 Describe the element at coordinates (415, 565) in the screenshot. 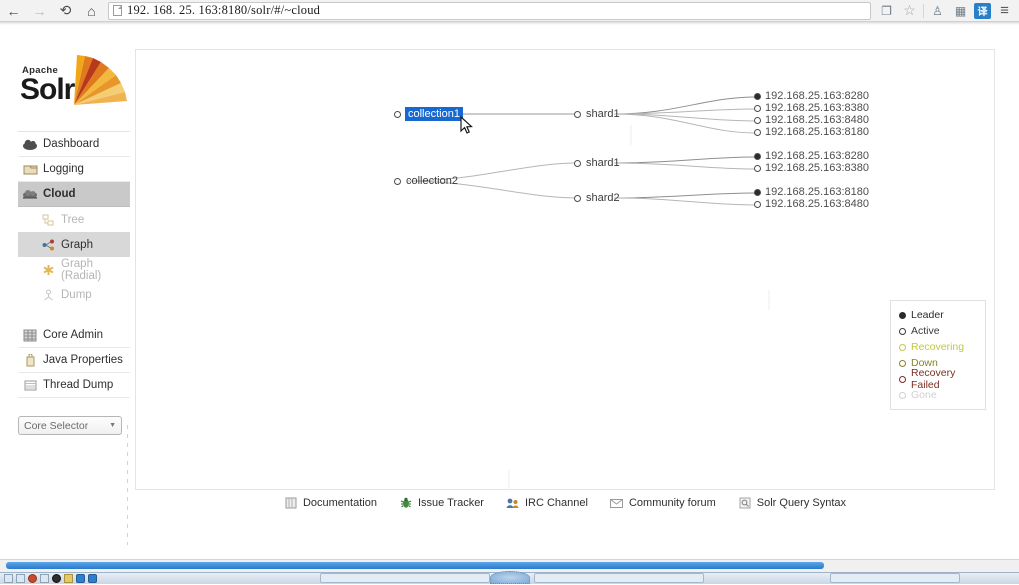

I see `horizontal-scrollbar-thumb` at that location.